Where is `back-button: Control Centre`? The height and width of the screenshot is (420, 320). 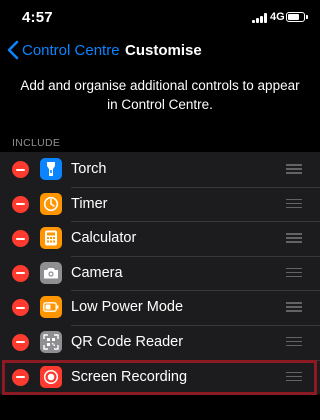 back-button: Control Centre is located at coordinates (63, 50).